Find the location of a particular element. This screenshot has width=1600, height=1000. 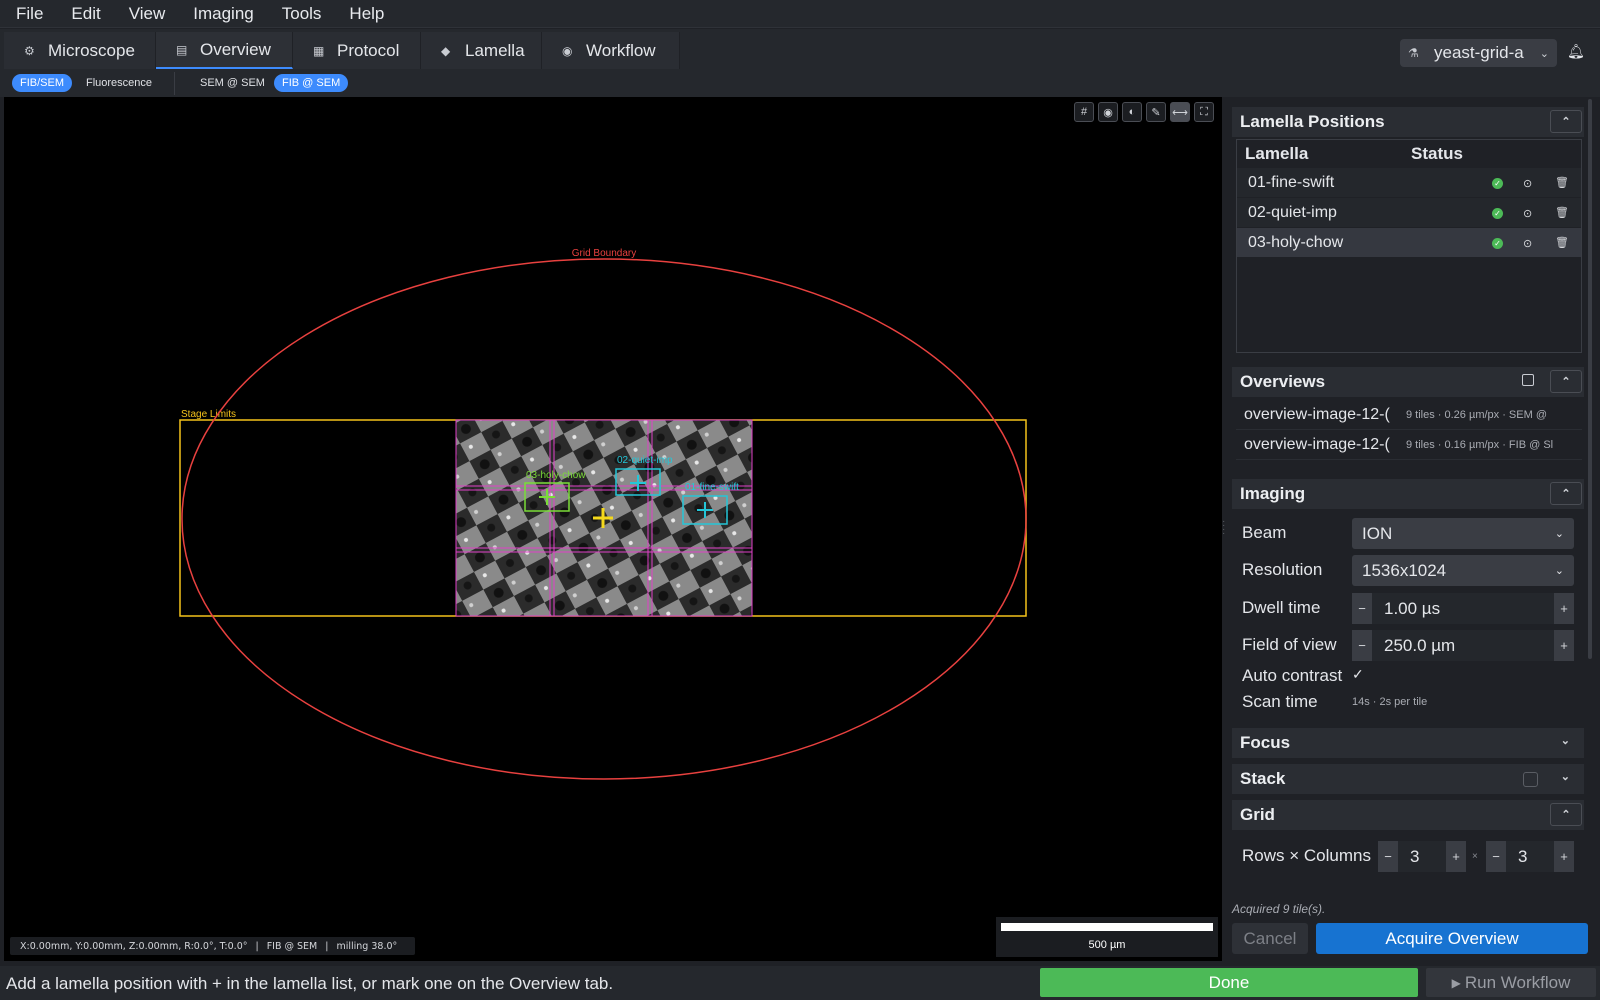

run-workflow-button: ▶ Run Workflow is located at coordinates (1511, 982).